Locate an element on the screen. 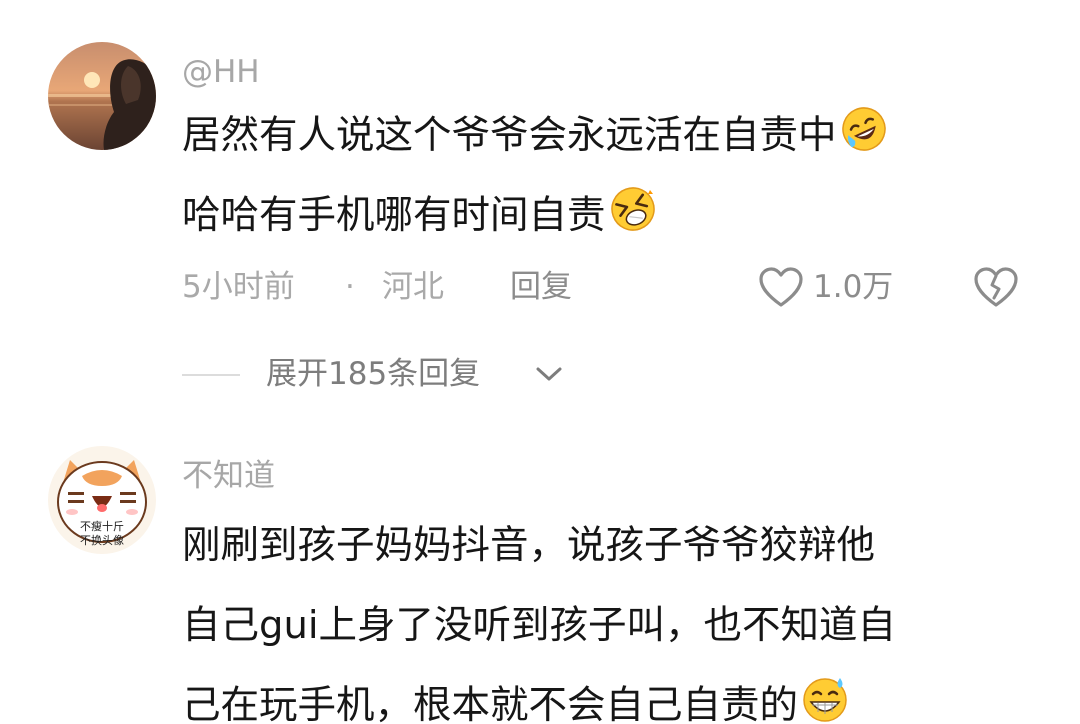 This screenshot has width=1080, height=724. avatar is located at coordinates (102, 96).